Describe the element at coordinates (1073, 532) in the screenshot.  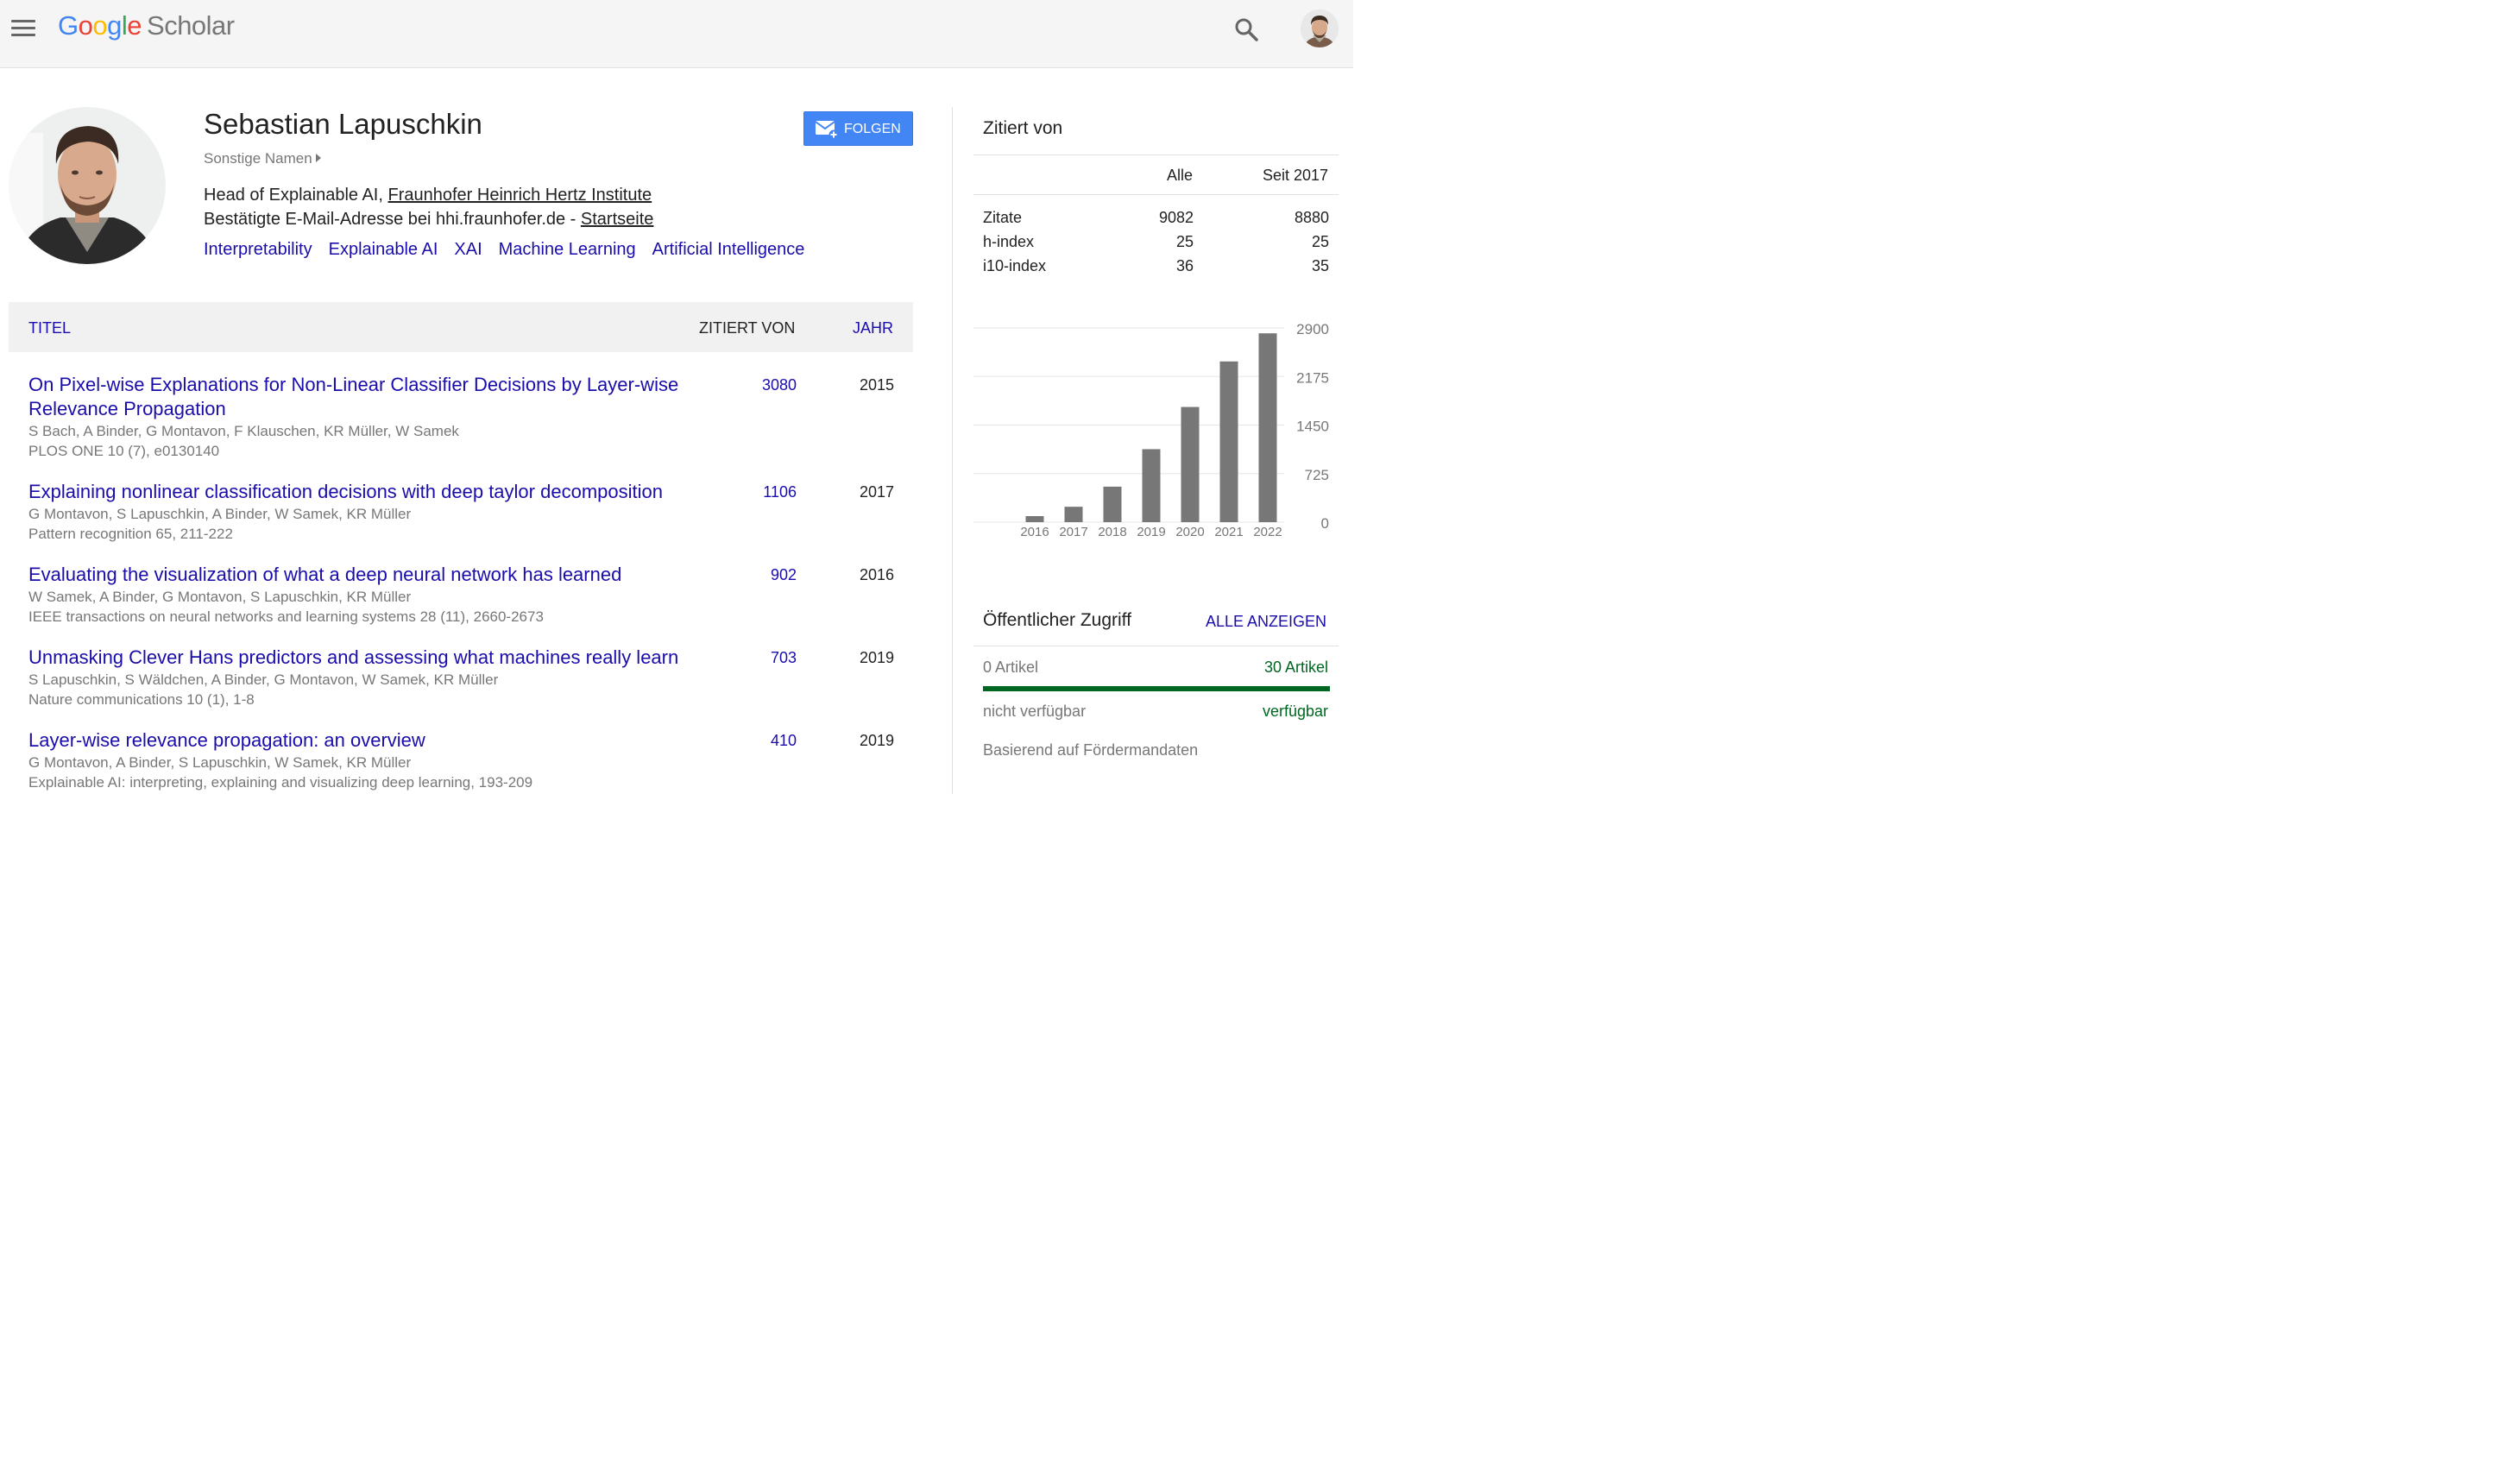
I see `x-tick-label: 2017` at that location.